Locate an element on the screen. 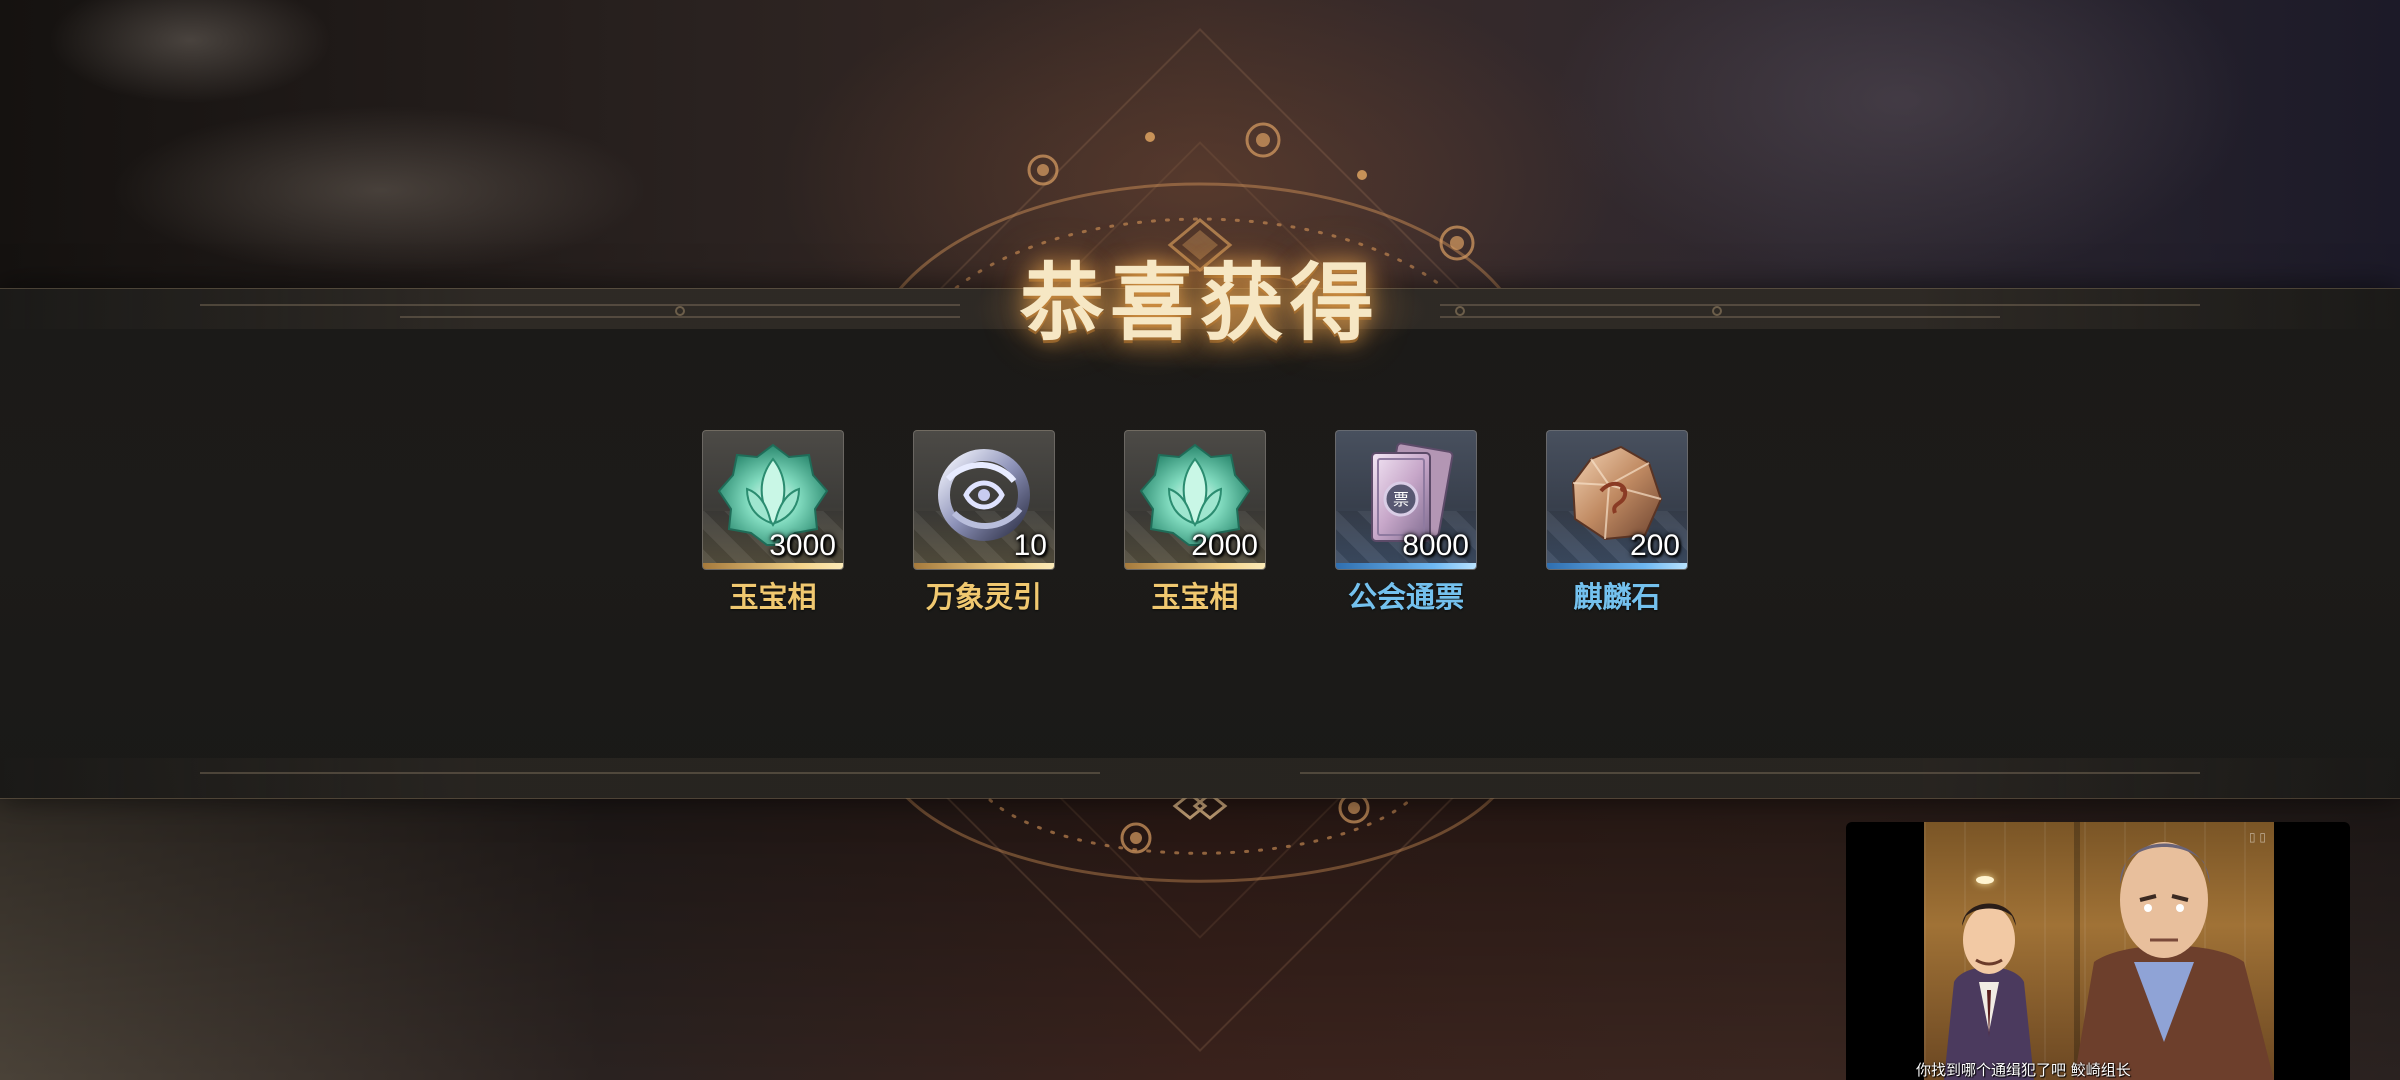 The height and width of the screenshot is (1080, 2400). reward-count: 8000 is located at coordinates (1435, 545).